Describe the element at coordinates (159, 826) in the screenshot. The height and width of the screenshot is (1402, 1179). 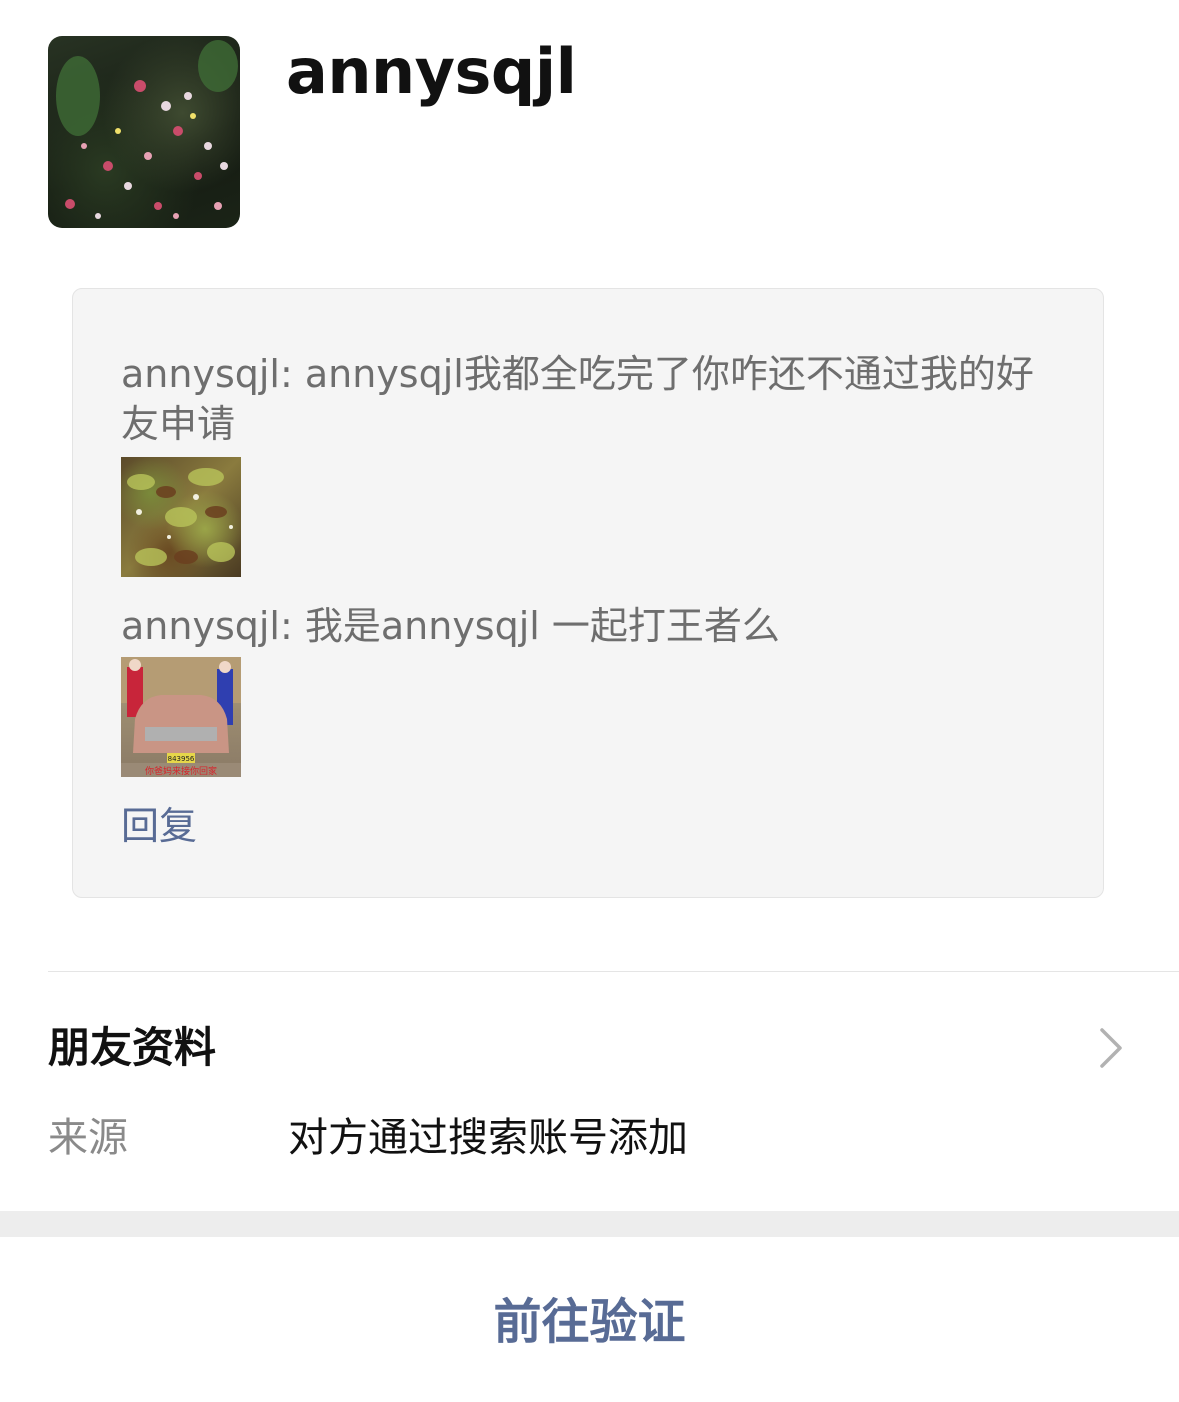
I see `reply-button: 回复` at that location.